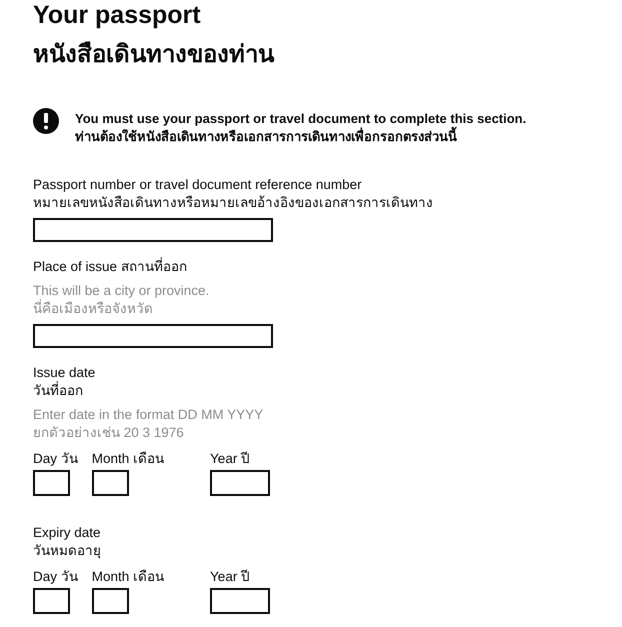  What do you see at coordinates (67, 542) in the screenshot?
I see `field-label: Expiry date วันหมดอายุ` at bounding box center [67, 542].